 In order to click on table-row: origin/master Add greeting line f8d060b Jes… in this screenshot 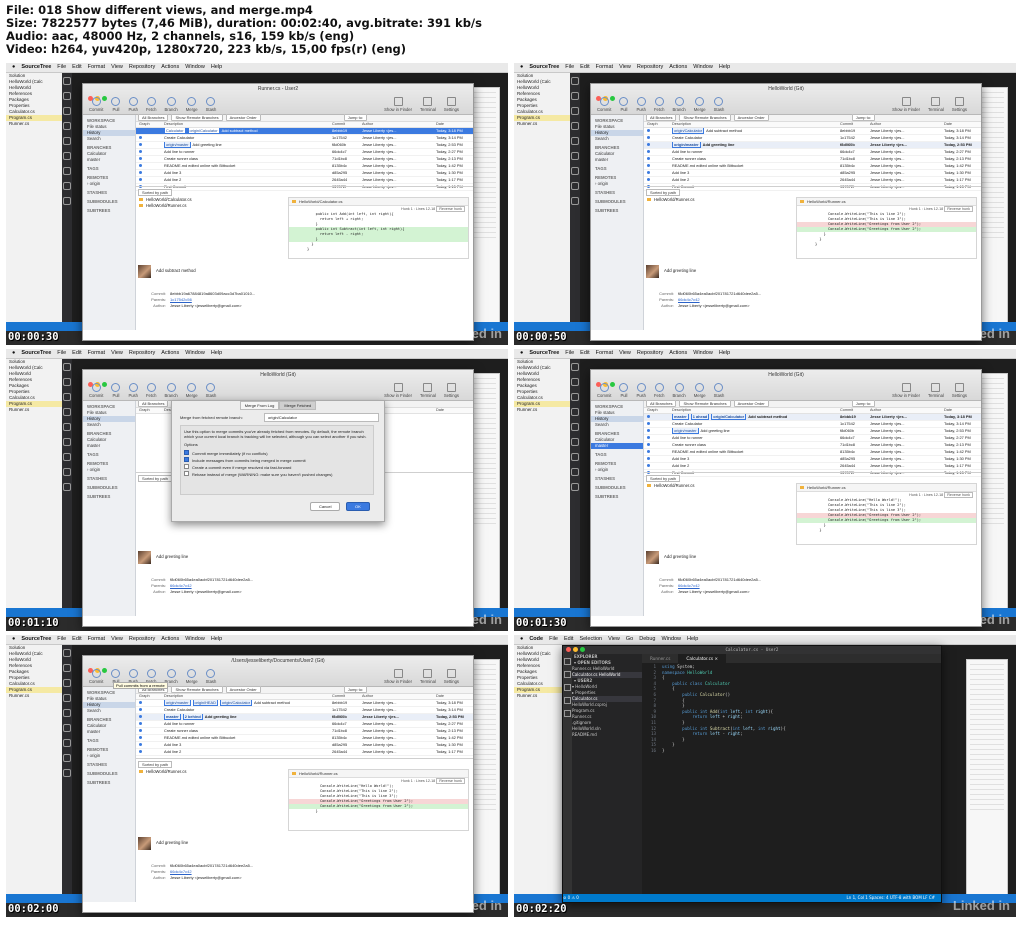, I will do `click(812, 431)`.